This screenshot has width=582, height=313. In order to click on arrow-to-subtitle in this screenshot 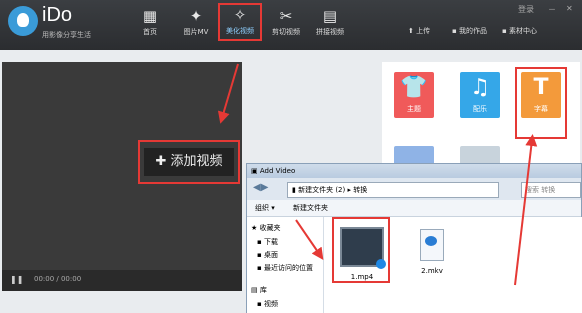, I will do `click(526, 210)`.